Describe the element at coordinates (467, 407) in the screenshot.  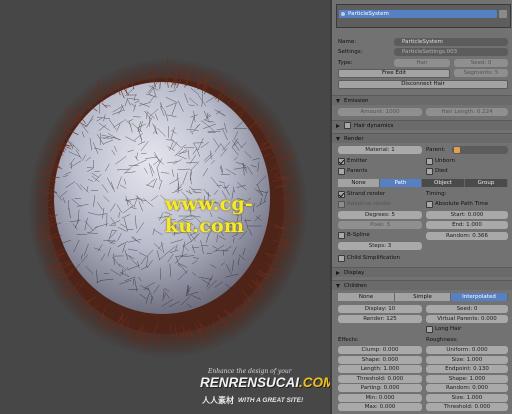
I see `roughness-field: Threshold: 0.000` at that location.